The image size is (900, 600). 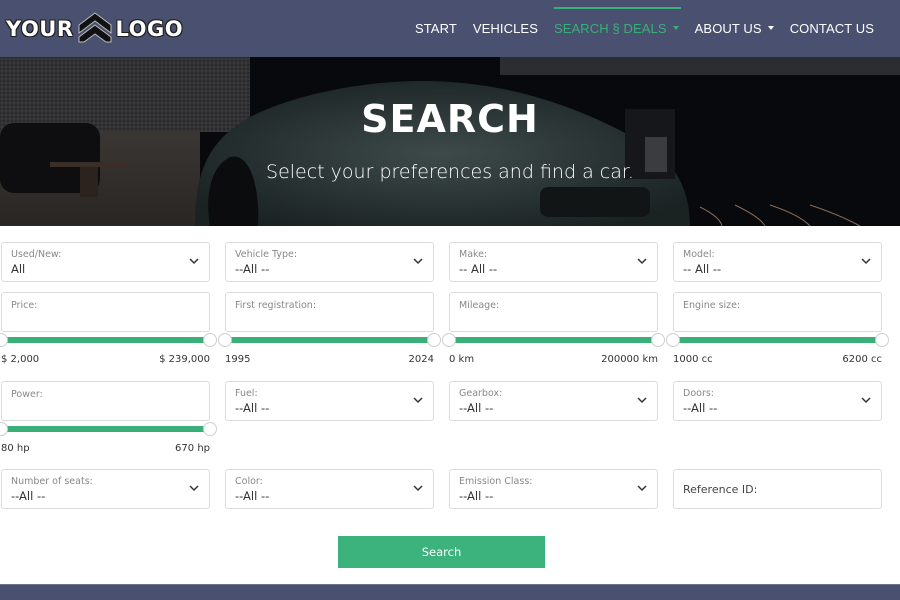 I want to click on reference-id-input: Reference ID:, so click(x=777, y=489).